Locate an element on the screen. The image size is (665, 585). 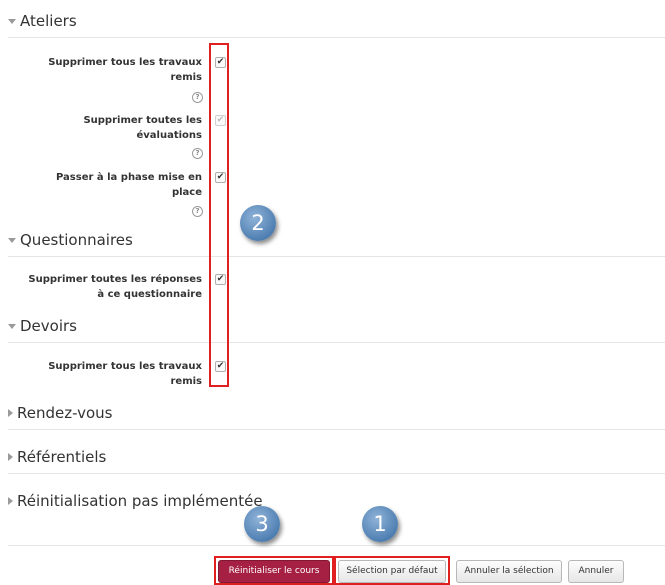
label-line: évaluations is located at coordinates (169, 135).